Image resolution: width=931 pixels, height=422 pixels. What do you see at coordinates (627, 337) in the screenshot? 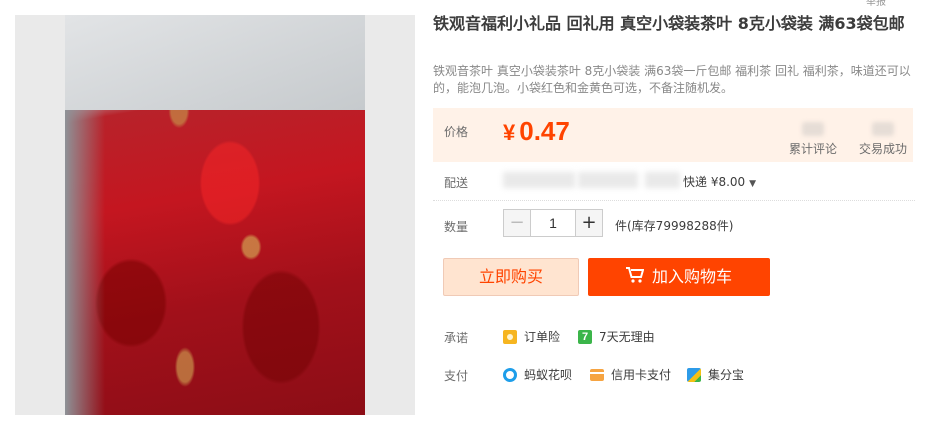
I see `promise-seven-day-label: 7天无理由` at bounding box center [627, 337].